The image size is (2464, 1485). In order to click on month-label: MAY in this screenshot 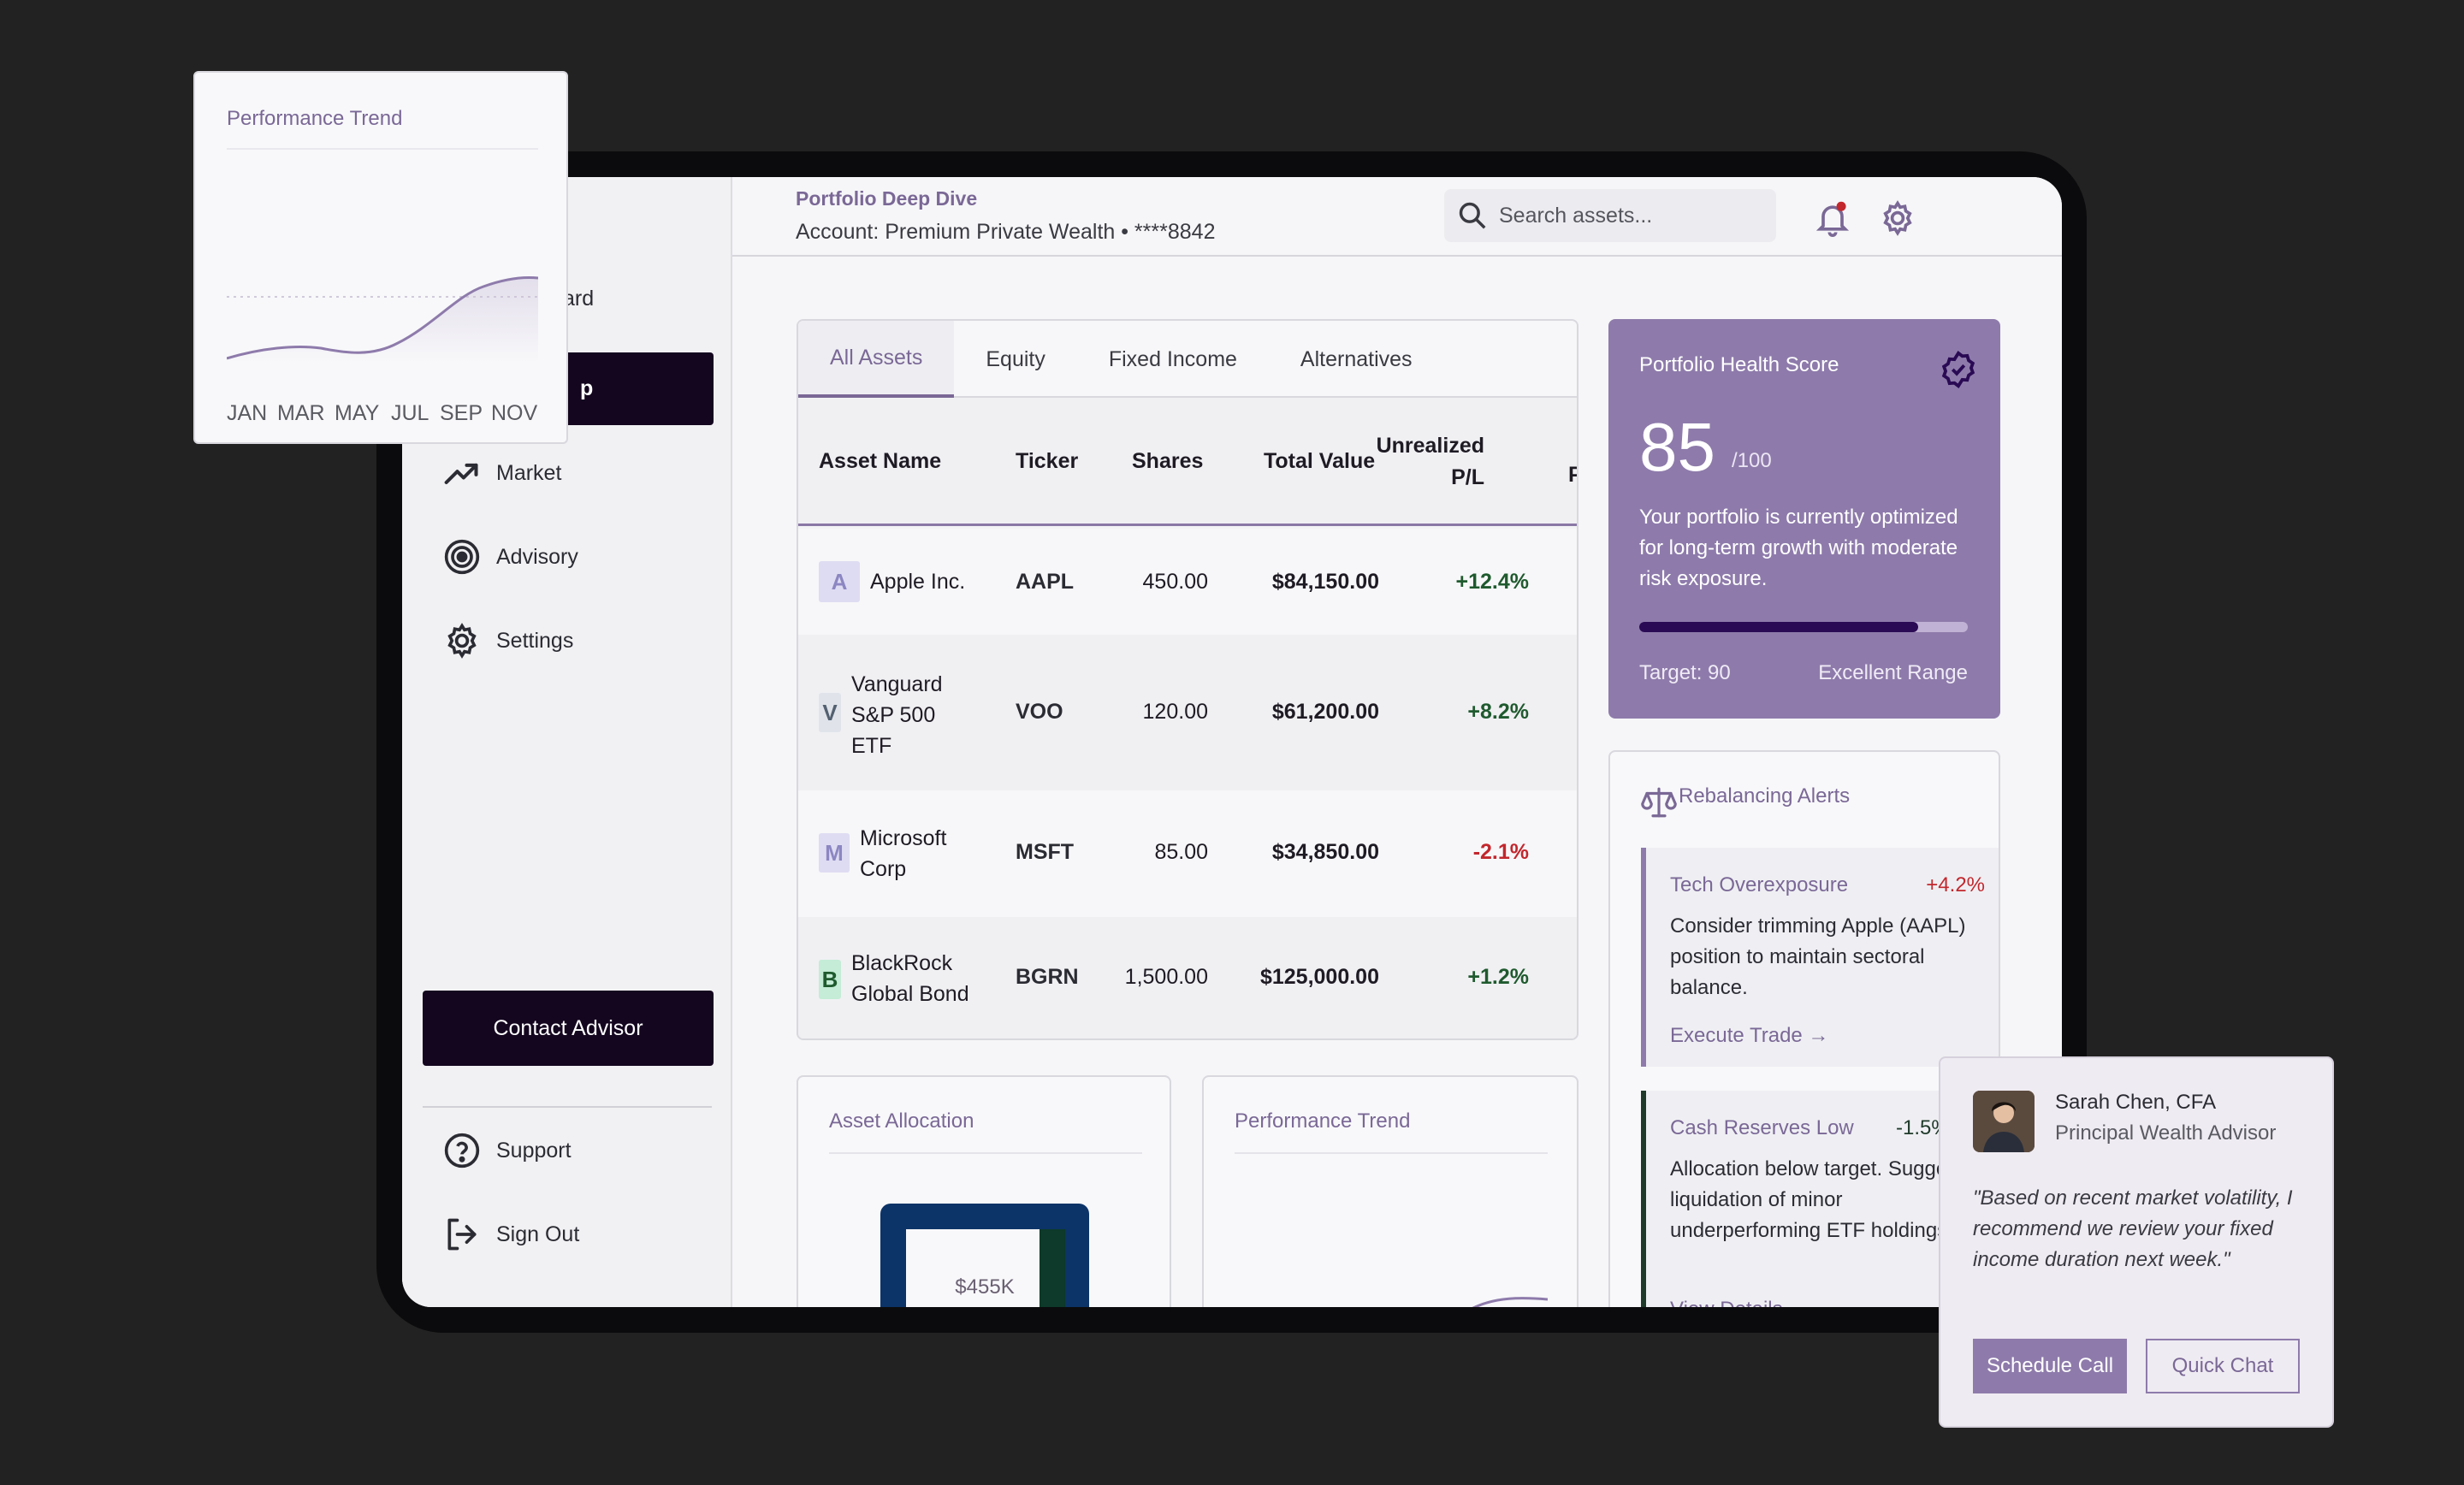, I will do `click(357, 413)`.